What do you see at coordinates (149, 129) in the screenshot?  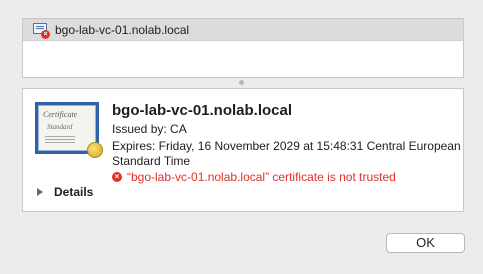 I see `issued-by-text: Issued by: CA` at bounding box center [149, 129].